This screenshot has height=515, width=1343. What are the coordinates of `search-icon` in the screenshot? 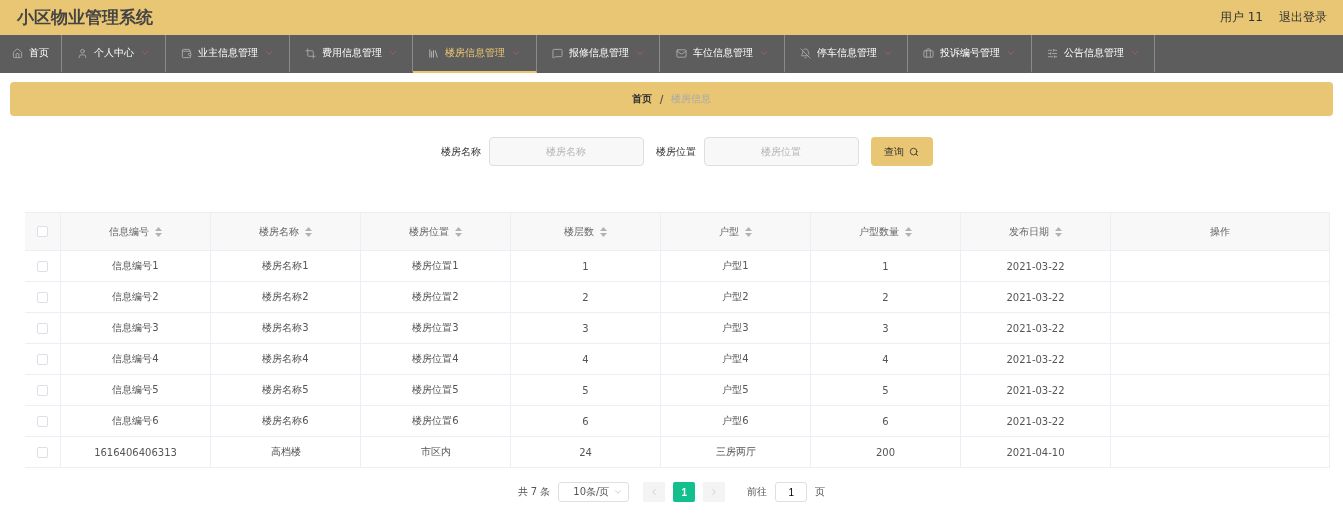 It's located at (914, 151).